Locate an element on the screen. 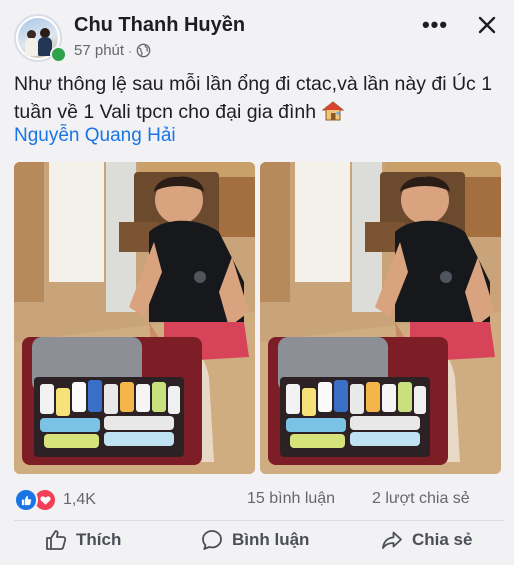  comment-button: Bình luận is located at coordinates (254, 540).